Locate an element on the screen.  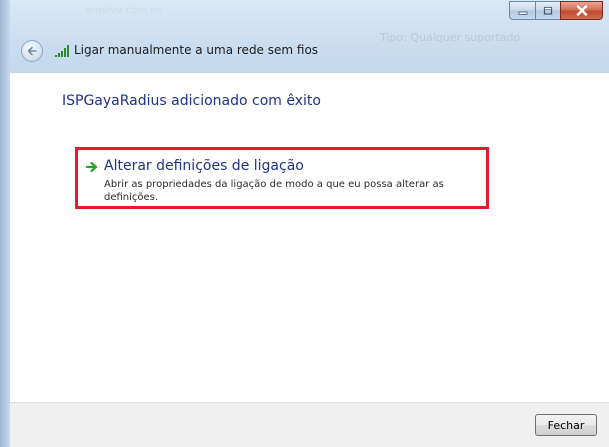
window-title: Ligar manualmente a uma rede sem fios is located at coordinates (196, 50).